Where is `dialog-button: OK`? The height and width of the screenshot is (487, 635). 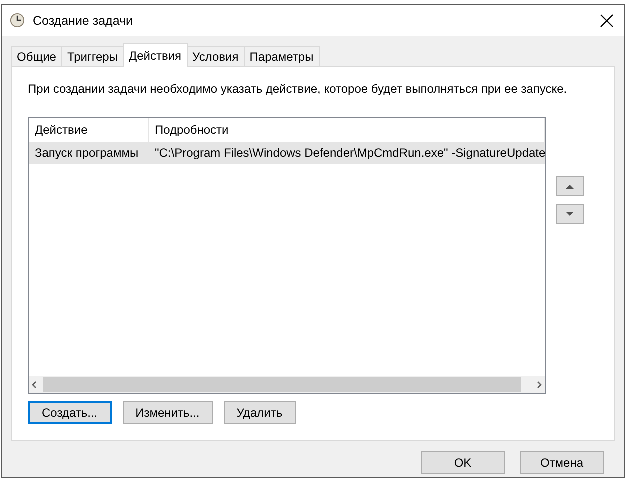
dialog-button: OK is located at coordinates (463, 462).